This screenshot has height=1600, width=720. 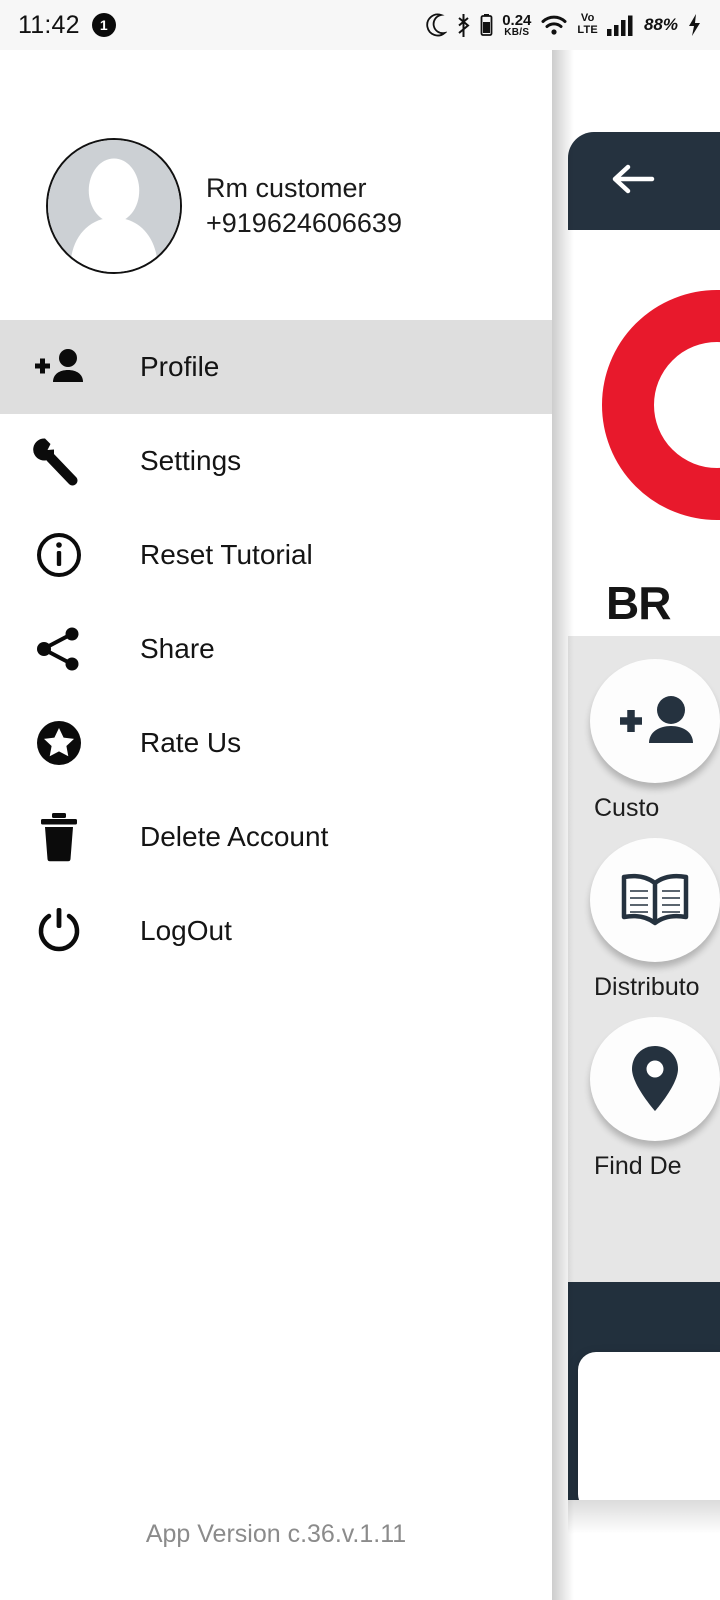 I want to click on tile-find-dealer: Find De, so click(x=644, y=1098).